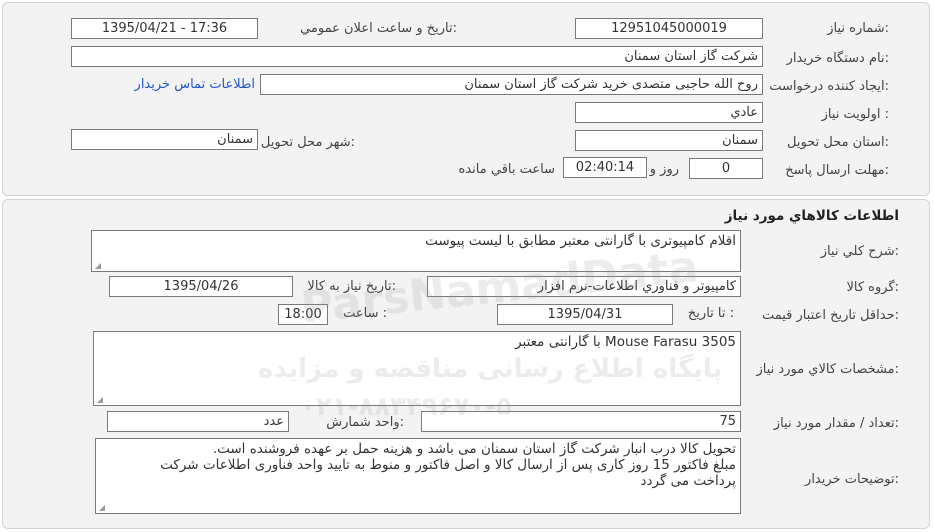 The image size is (934, 532). I want to click on validity-time-field: 18:00, so click(303, 314).